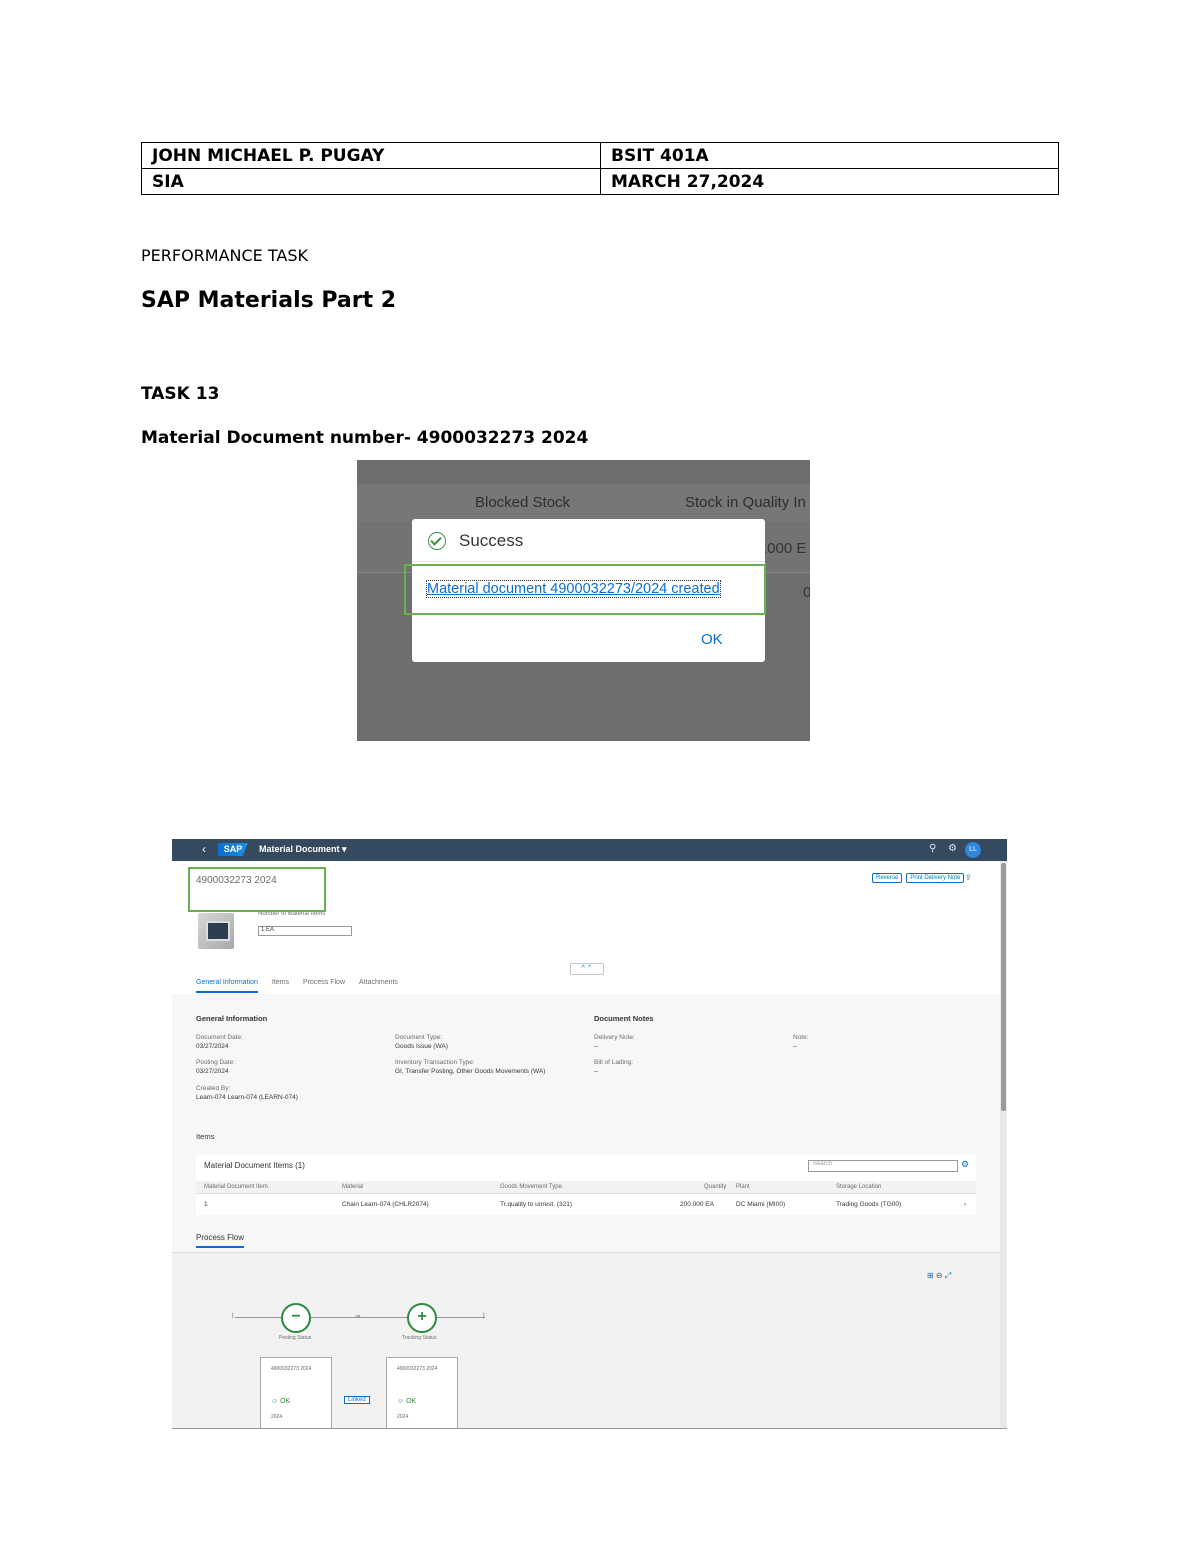 The height and width of the screenshot is (1553, 1200). What do you see at coordinates (371, 181) in the screenshot?
I see `subject: SIA` at bounding box center [371, 181].